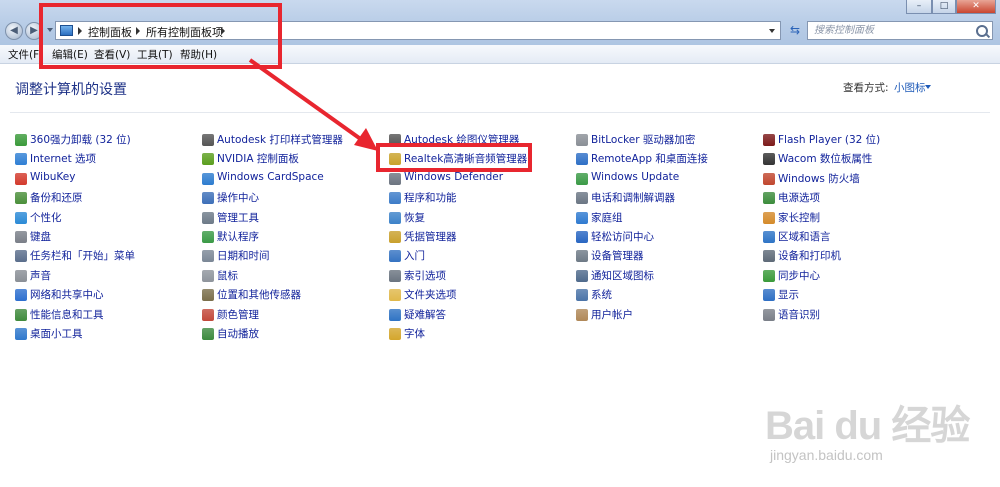 Image resolution: width=1000 pixels, height=487 pixels. What do you see at coordinates (826, 455) in the screenshot?
I see `watermark-url: jingyan.baidu.com` at bounding box center [826, 455].